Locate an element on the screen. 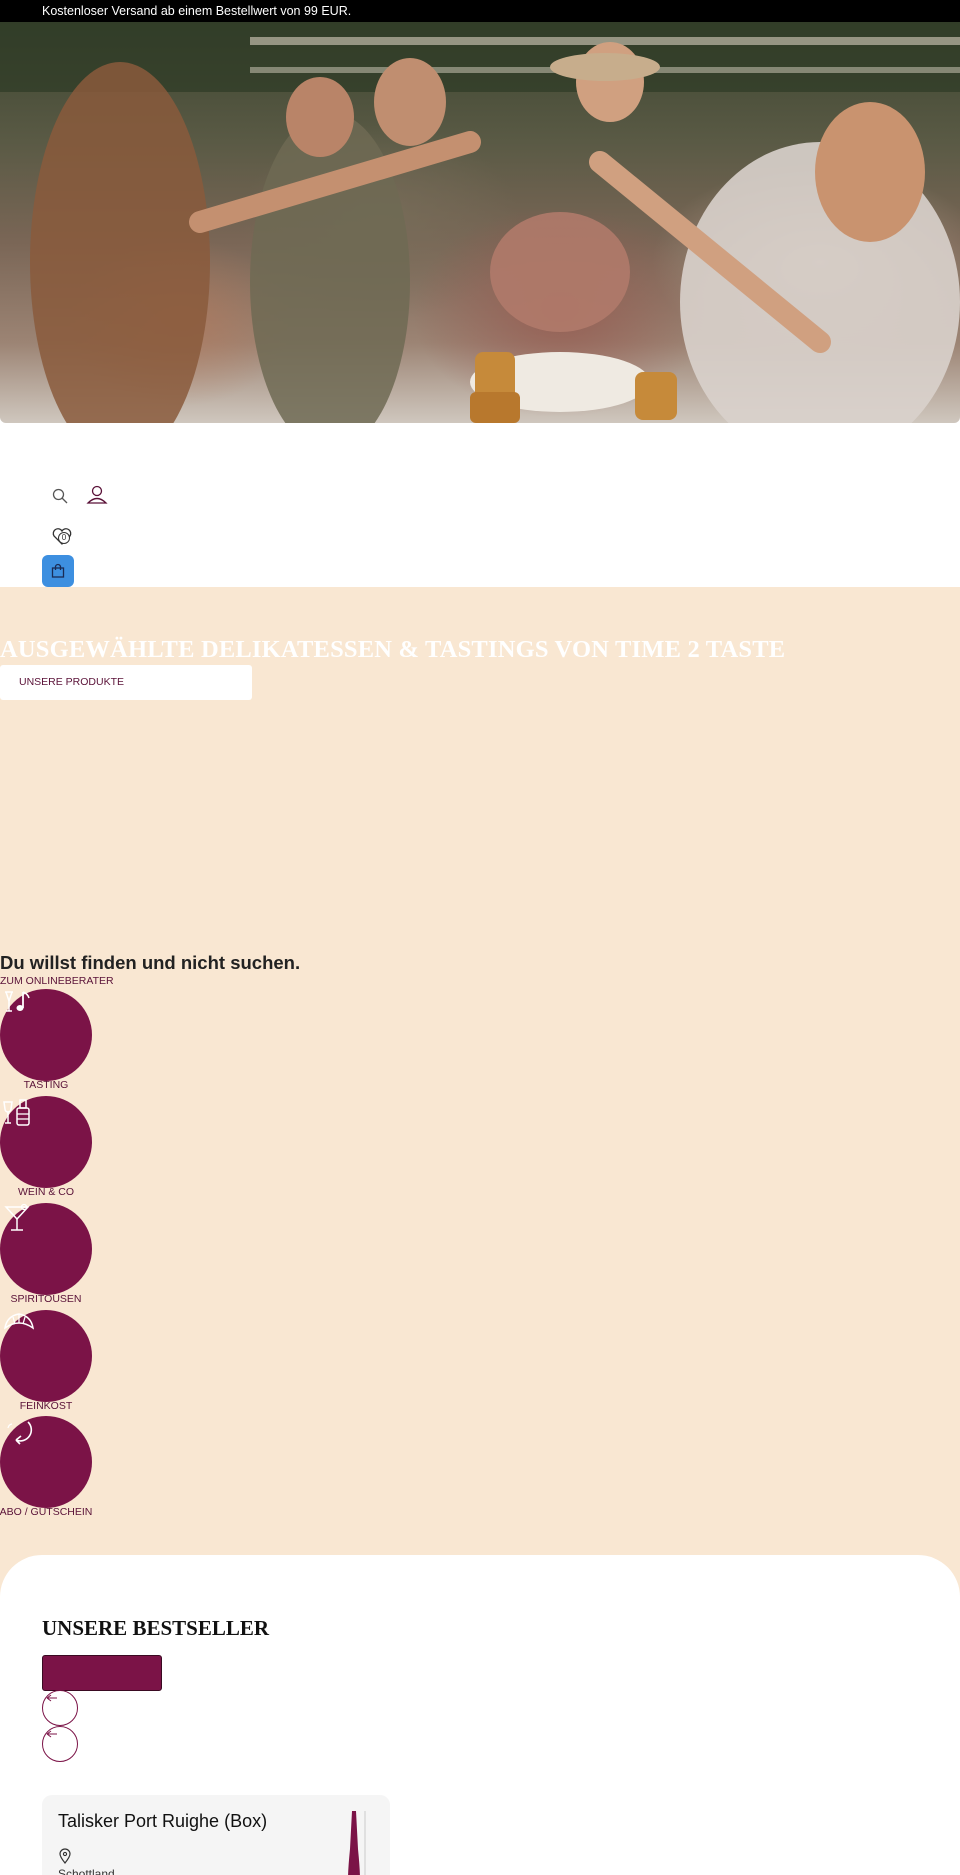  wine-bottle-icon is located at coordinates (16, 1112).